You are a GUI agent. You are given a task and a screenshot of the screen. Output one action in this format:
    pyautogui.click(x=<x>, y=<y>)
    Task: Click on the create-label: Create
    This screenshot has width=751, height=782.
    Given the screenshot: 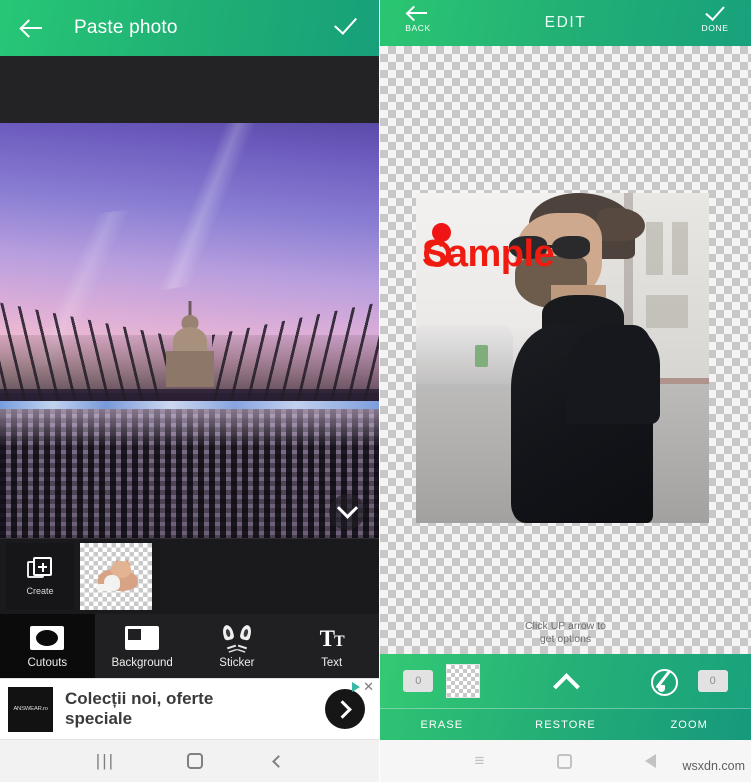 What is the action you would take?
    pyautogui.click(x=40, y=591)
    